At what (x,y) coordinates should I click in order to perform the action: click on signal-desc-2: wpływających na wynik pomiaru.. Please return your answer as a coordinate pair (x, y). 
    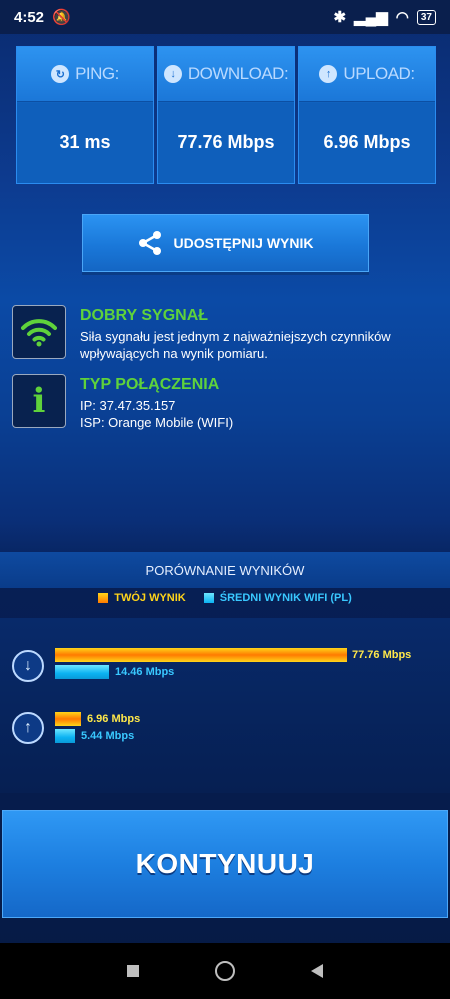
    Looking at the image, I should click on (174, 353).